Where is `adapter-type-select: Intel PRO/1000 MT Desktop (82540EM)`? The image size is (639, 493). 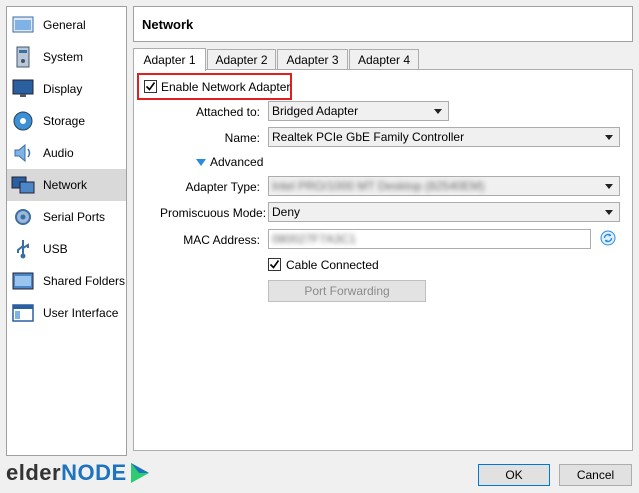 adapter-type-select: Intel PRO/1000 MT Desktop (82540EM) is located at coordinates (444, 186).